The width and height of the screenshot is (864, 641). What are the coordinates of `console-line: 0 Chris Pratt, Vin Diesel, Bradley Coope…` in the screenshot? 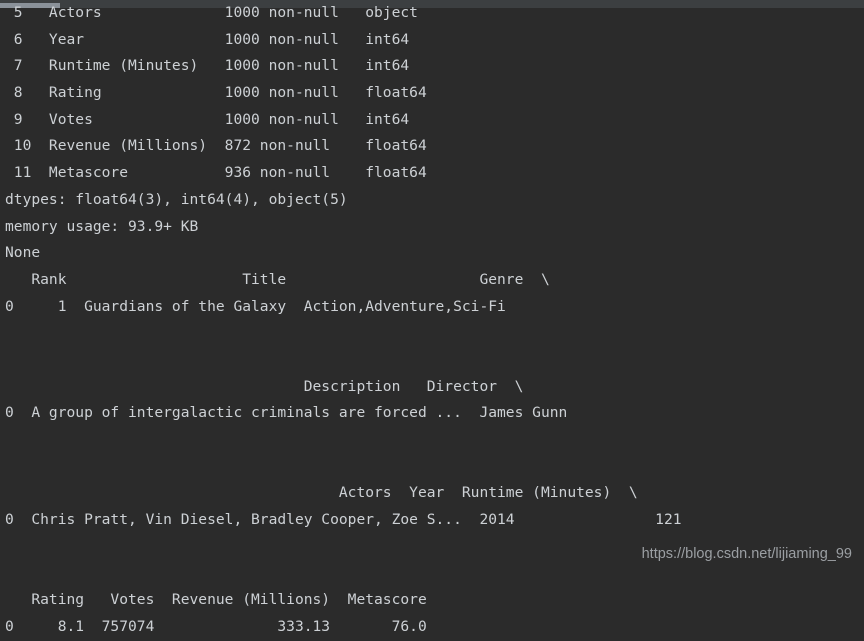 It's located at (343, 520).